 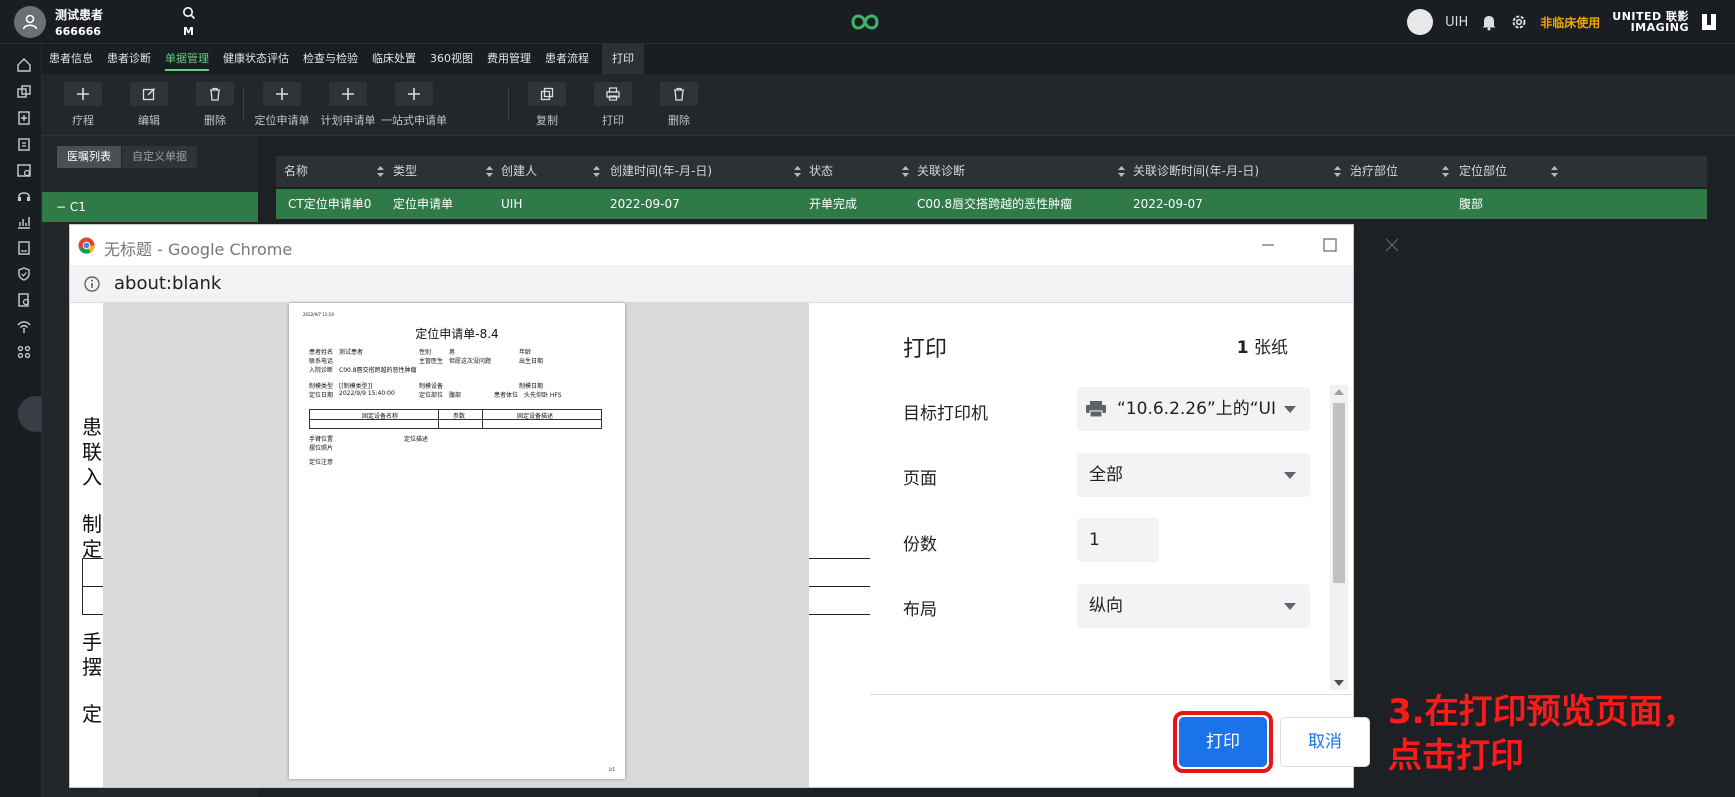 What do you see at coordinates (89, 157) in the screenshot?
I see `tab-order-list: 医嘱列表` at bounding box center [89, 157].